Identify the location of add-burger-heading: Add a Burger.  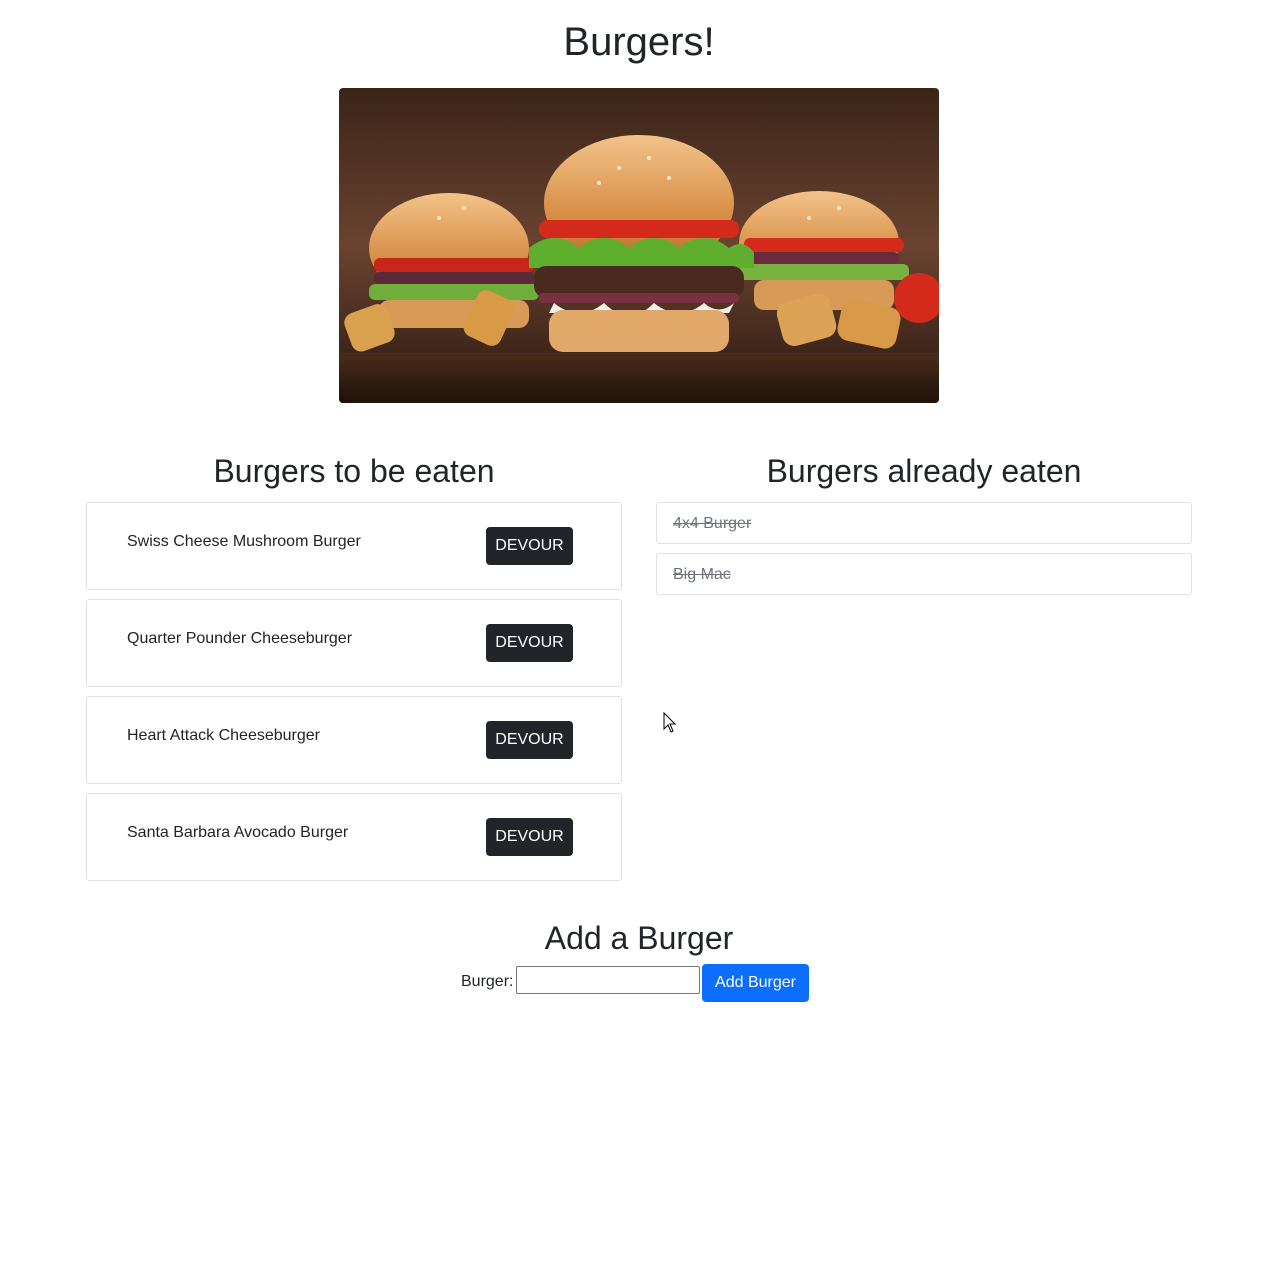
(639, 938).